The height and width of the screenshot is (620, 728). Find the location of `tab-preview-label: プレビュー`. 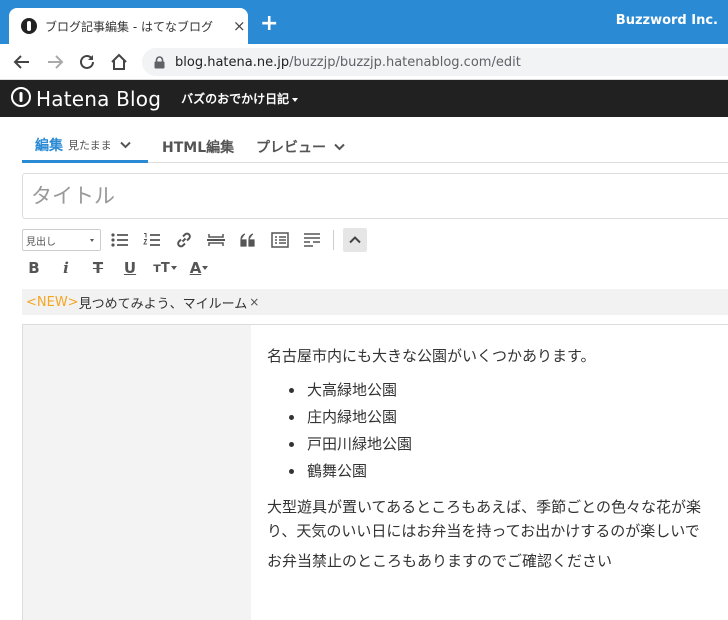

tab-preview-label: プレビュー is located at coordinates (291, 147).